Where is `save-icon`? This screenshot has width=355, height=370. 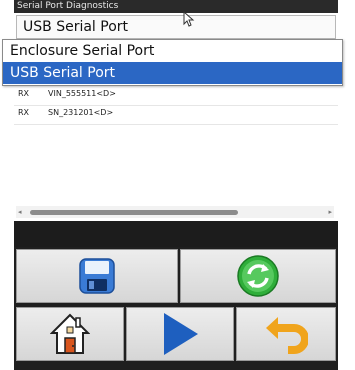 save-icon is located at coordinates (97, 276).